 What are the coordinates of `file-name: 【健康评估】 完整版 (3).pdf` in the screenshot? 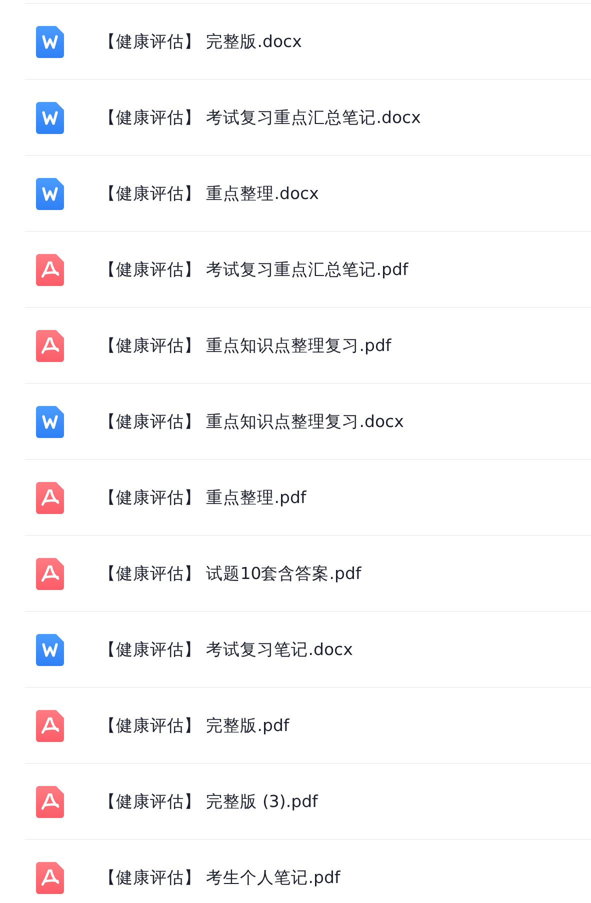 It's located at (208, 801).